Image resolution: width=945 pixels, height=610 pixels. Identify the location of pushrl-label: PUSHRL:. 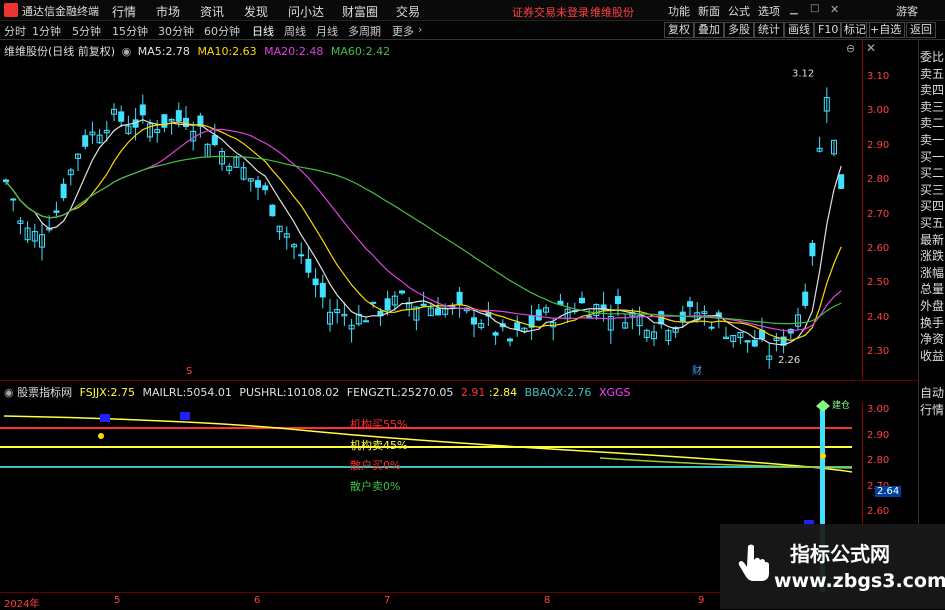
(263, 392).